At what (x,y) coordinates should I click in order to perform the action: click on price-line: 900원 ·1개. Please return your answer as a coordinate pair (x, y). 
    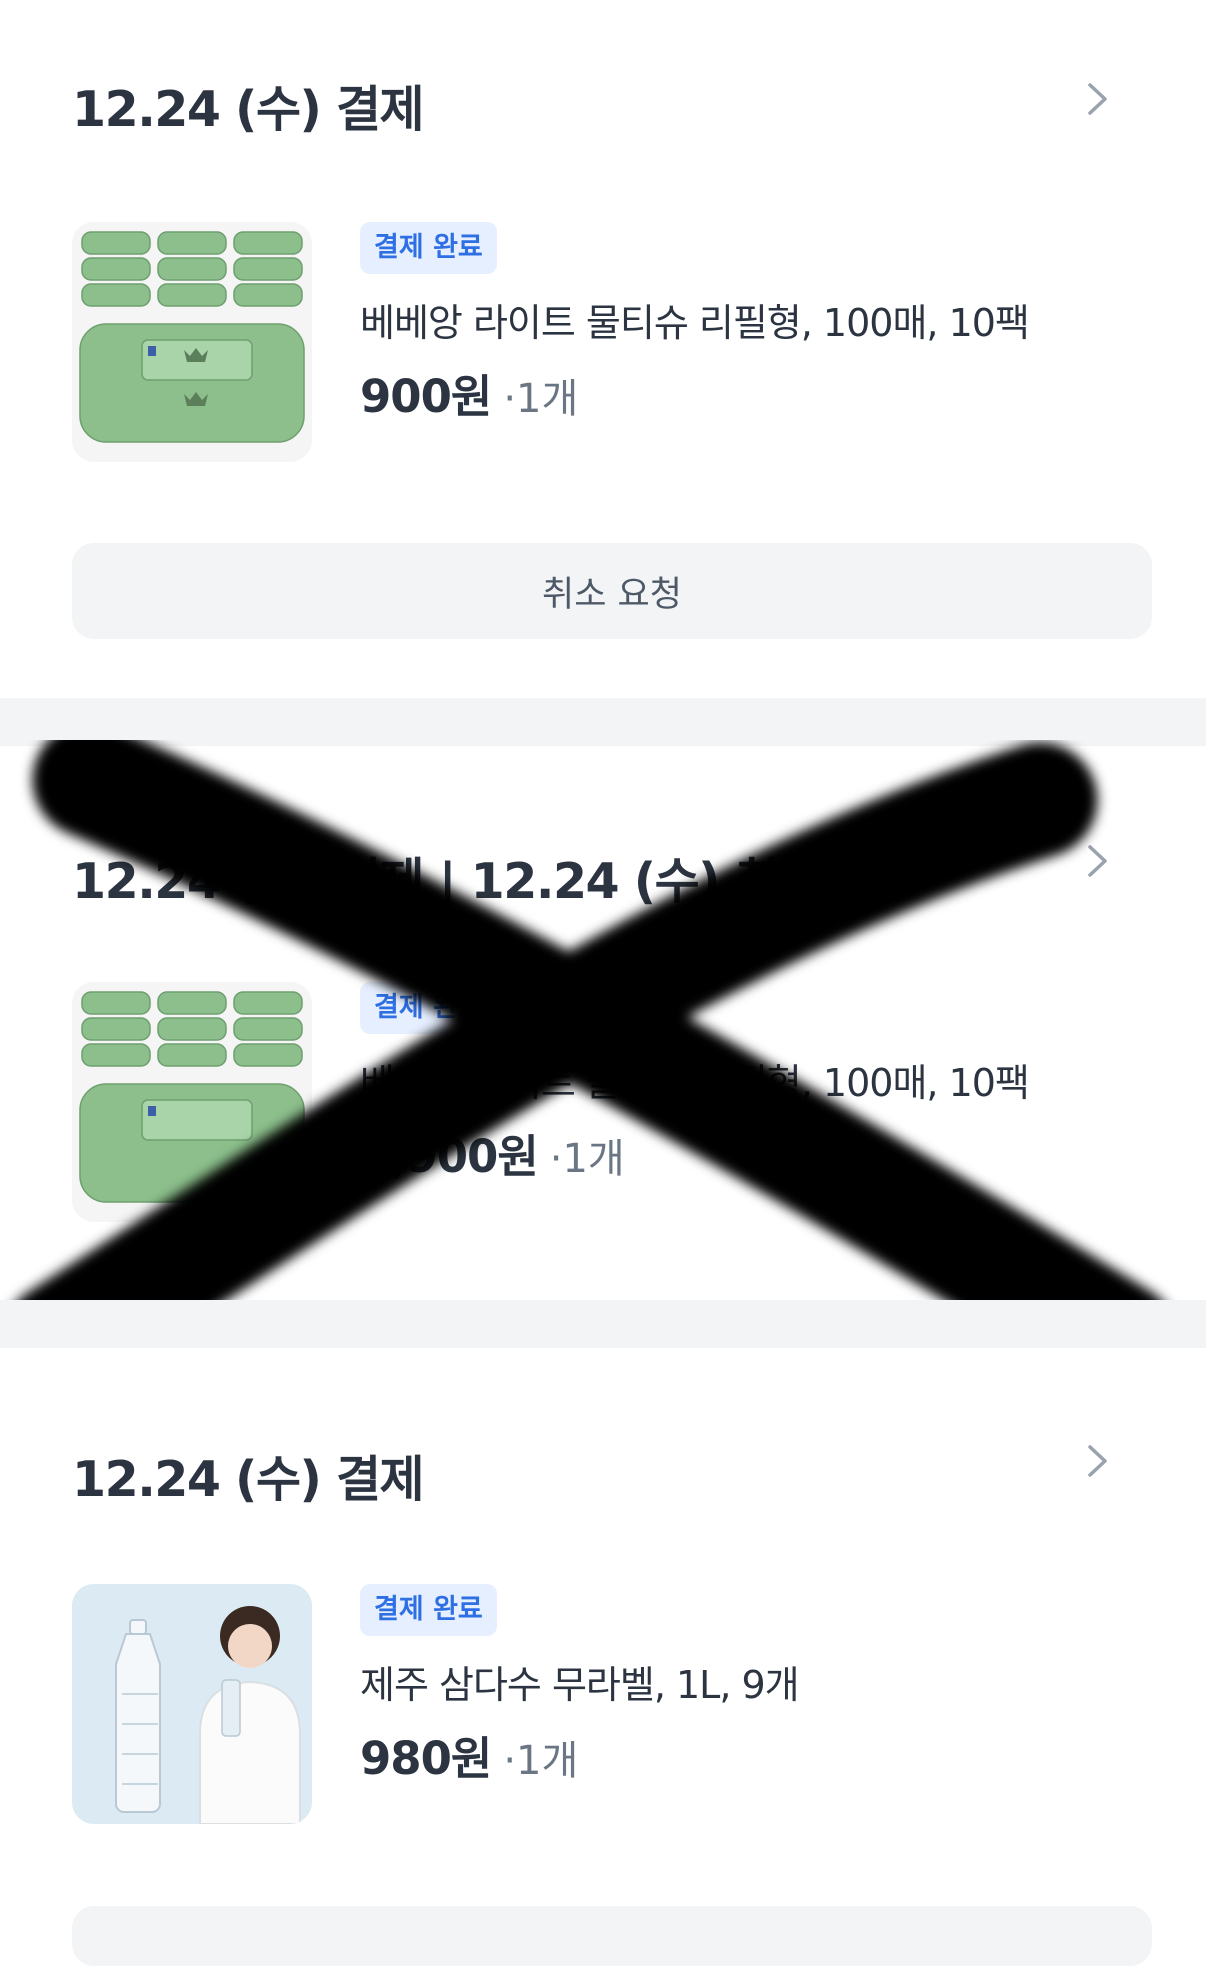
    Looking at the image, I should click on (469, 392).